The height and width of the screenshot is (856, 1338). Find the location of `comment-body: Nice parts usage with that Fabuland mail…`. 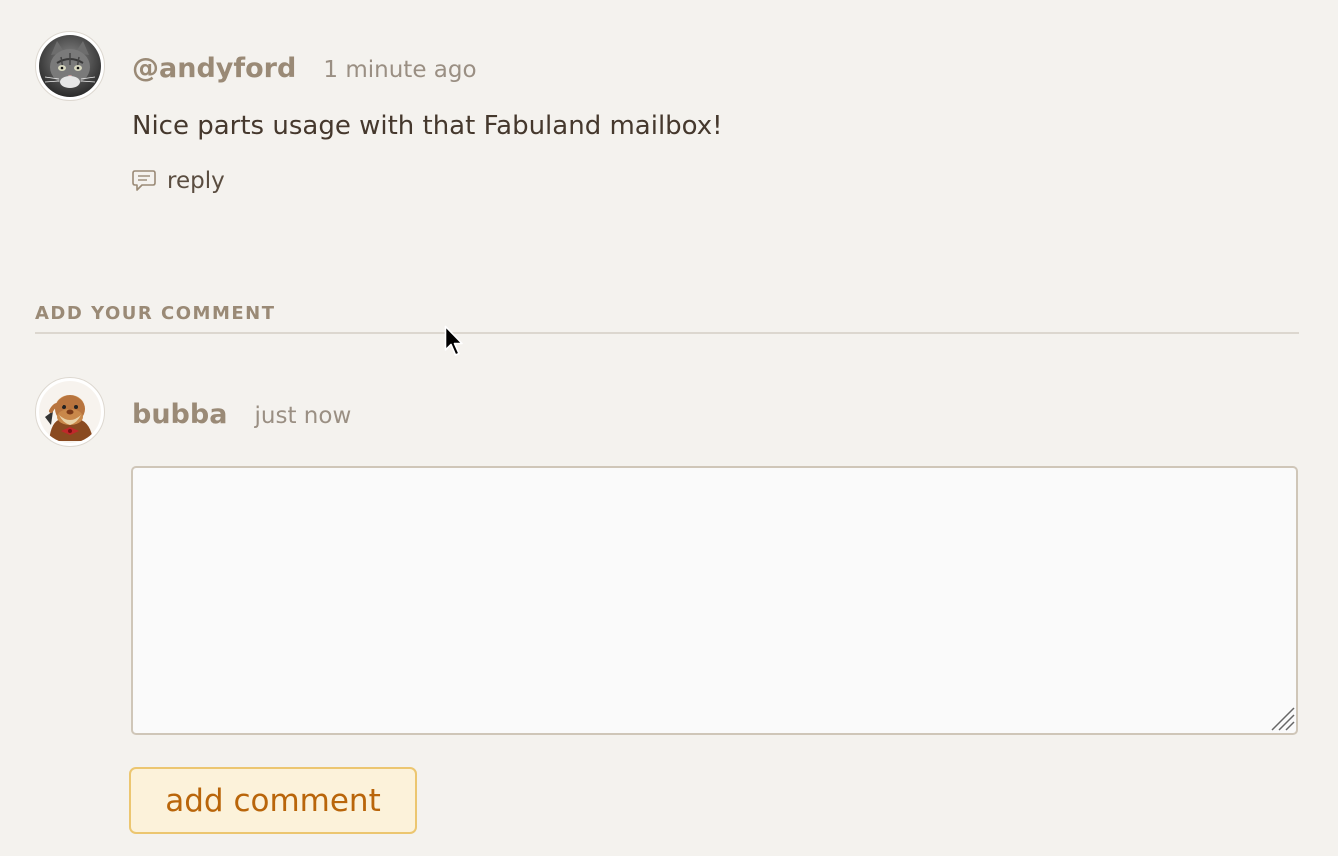

comment-body: Nice parts usage with that Fabuland mail… is located at coordinates (427, 126).